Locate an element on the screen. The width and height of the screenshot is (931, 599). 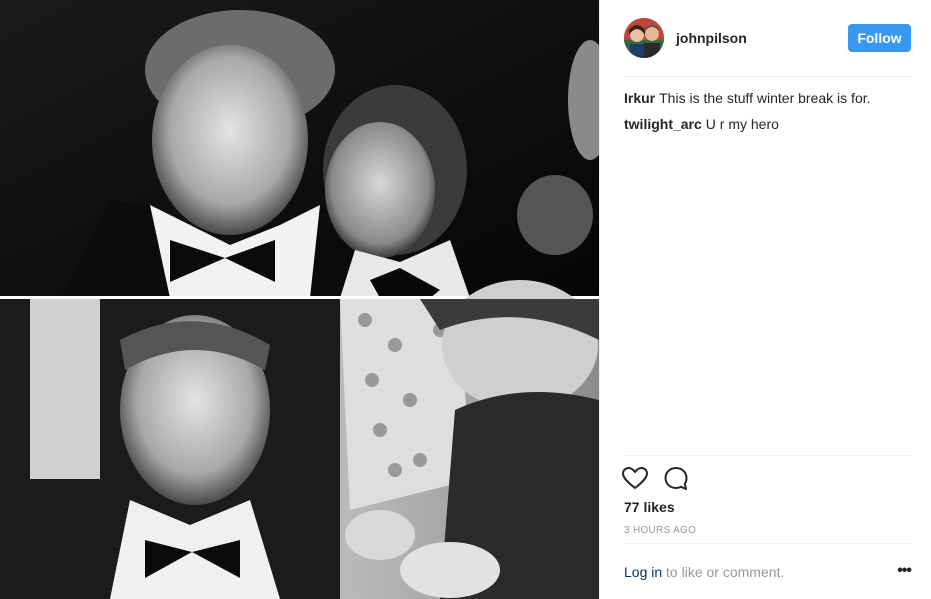
login-link: Log in is located at coordinates (643, 572).